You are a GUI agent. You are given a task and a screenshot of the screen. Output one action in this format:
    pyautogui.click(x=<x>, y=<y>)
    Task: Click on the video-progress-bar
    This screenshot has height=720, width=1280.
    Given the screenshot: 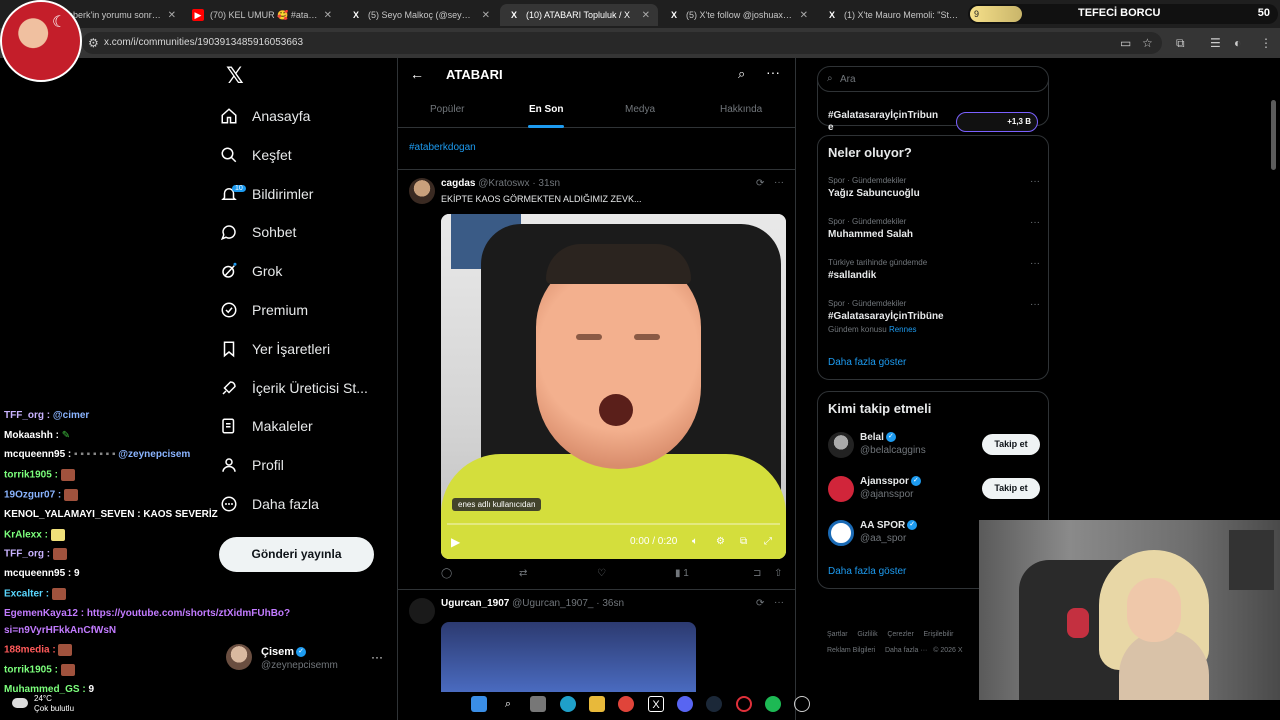 What is the action you would take?
    pyautogui.click(x=613, y=524)
    